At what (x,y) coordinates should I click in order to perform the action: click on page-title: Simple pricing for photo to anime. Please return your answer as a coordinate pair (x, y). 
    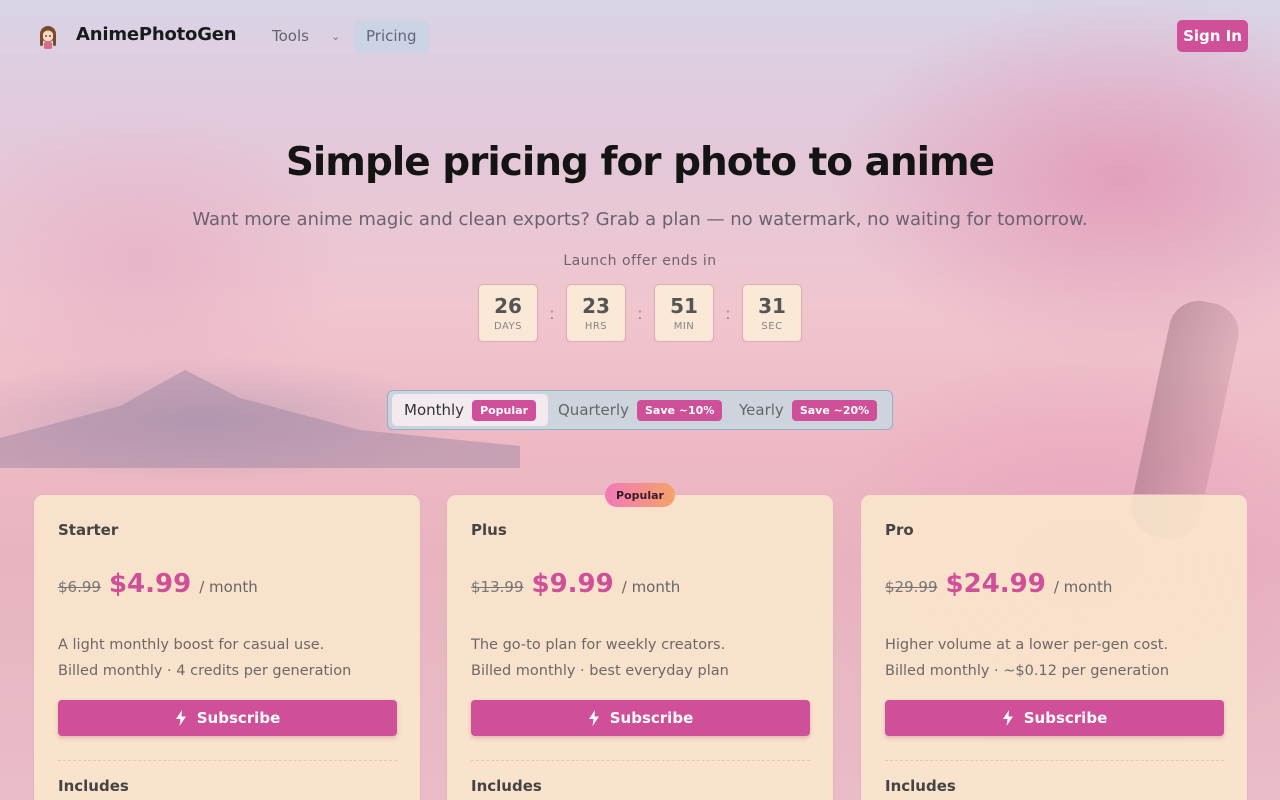
    Looking at the image, I should click on (640, 162).